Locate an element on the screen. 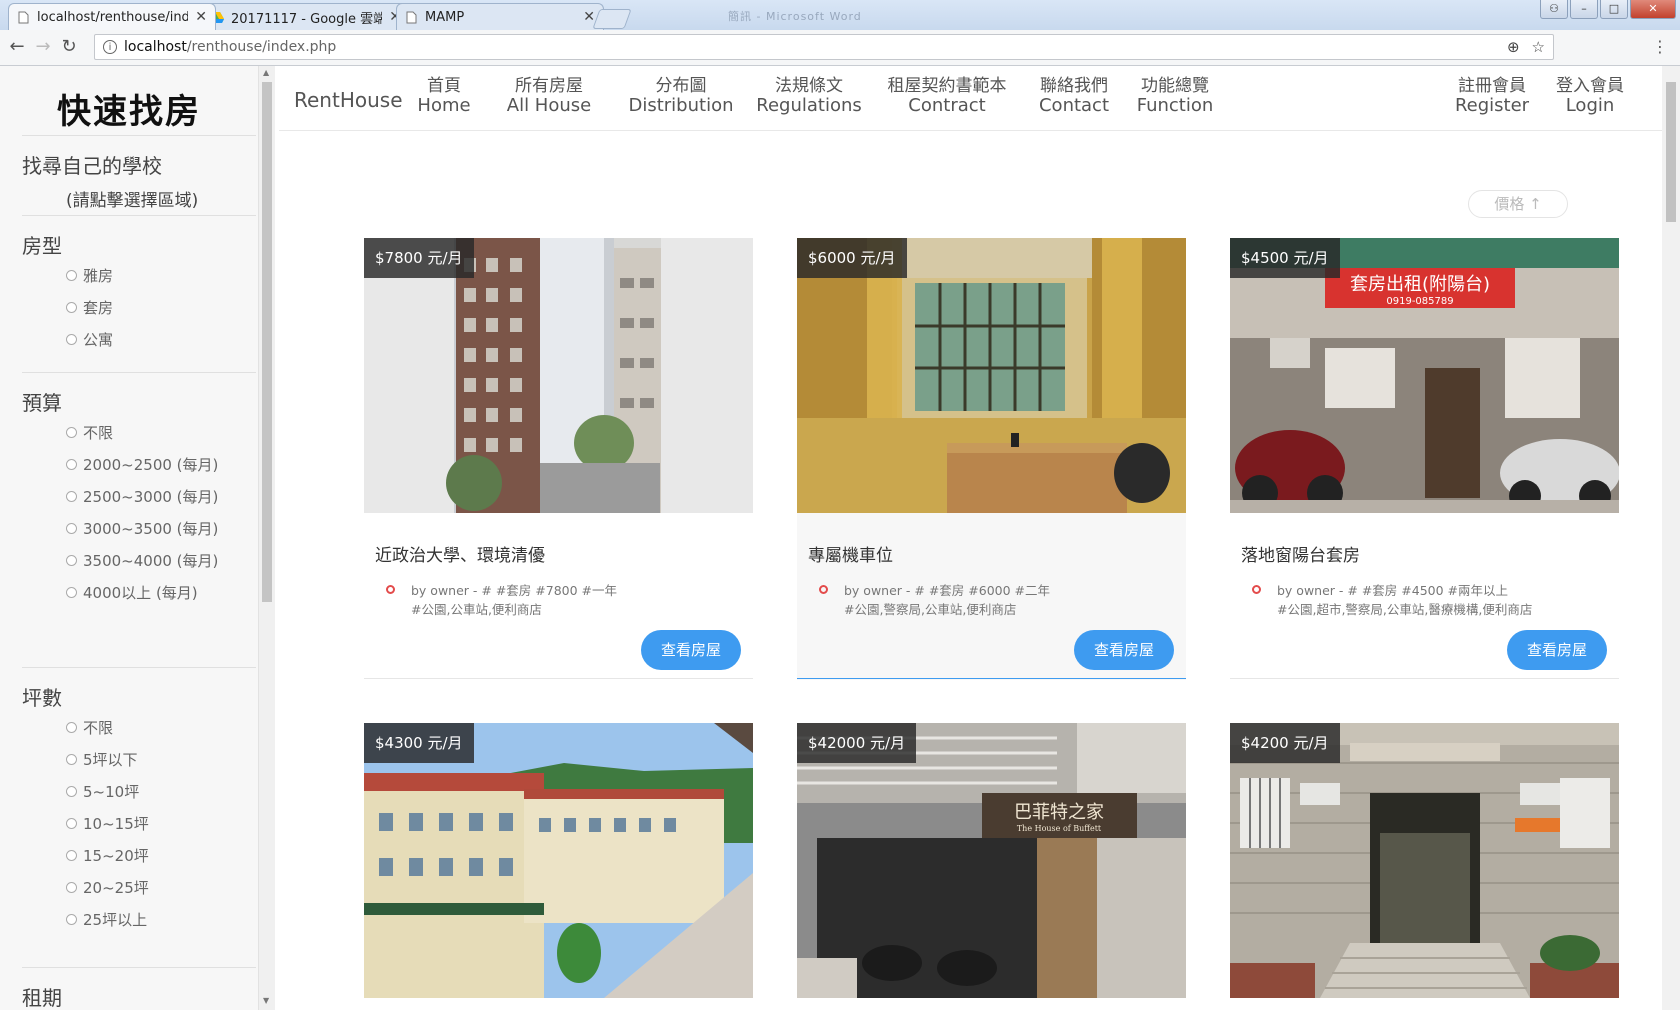 This screenshot has width=1680, height=1010. browser-tab-drive: 20171117 - Google 雲端 ✕ is located at coordinates (306, 16).